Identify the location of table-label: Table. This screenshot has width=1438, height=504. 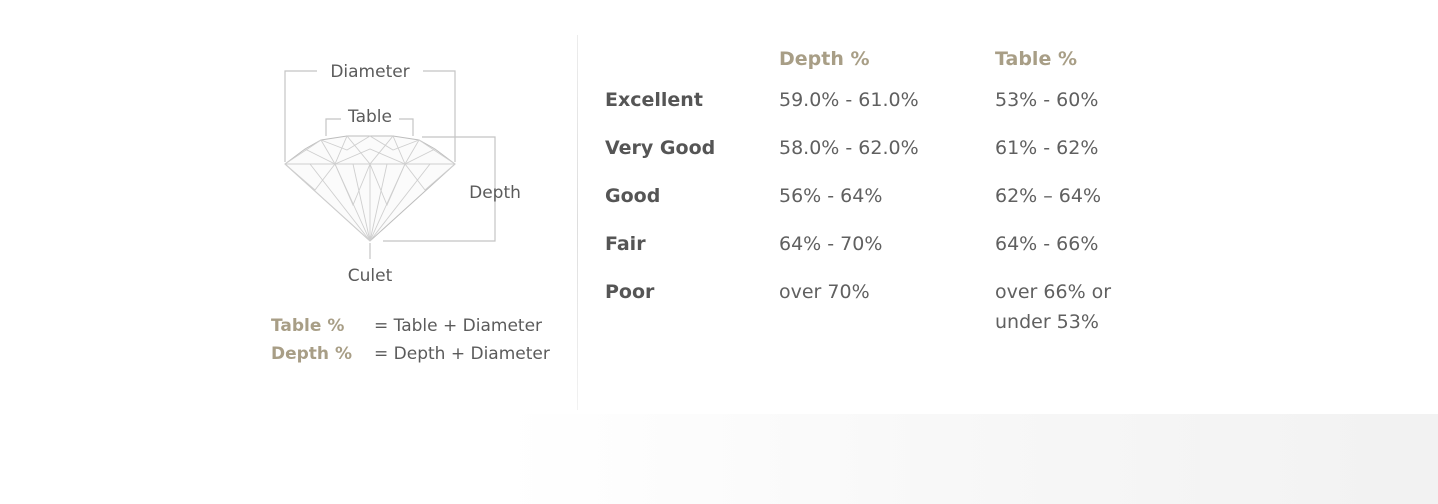
(369, 117).